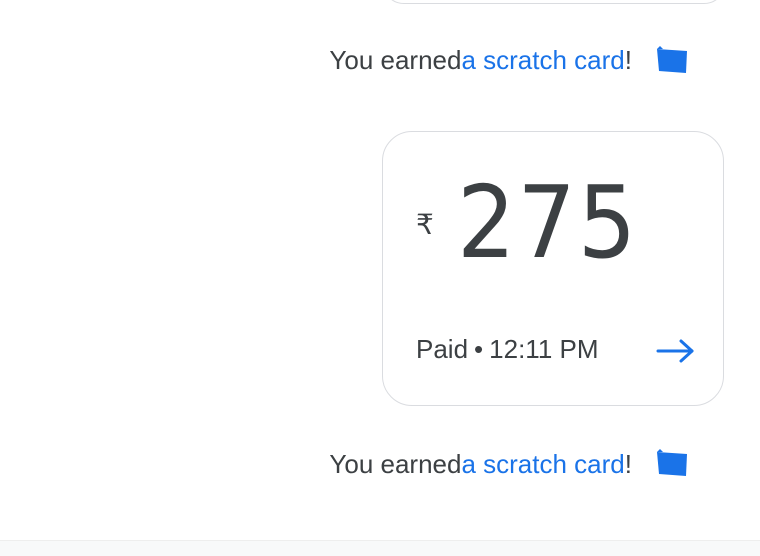 The image size is (760, 556). Describe the element at coordinates (544, 349) in the screenshot. I see `payment-time: 12:11 PM` at that location.